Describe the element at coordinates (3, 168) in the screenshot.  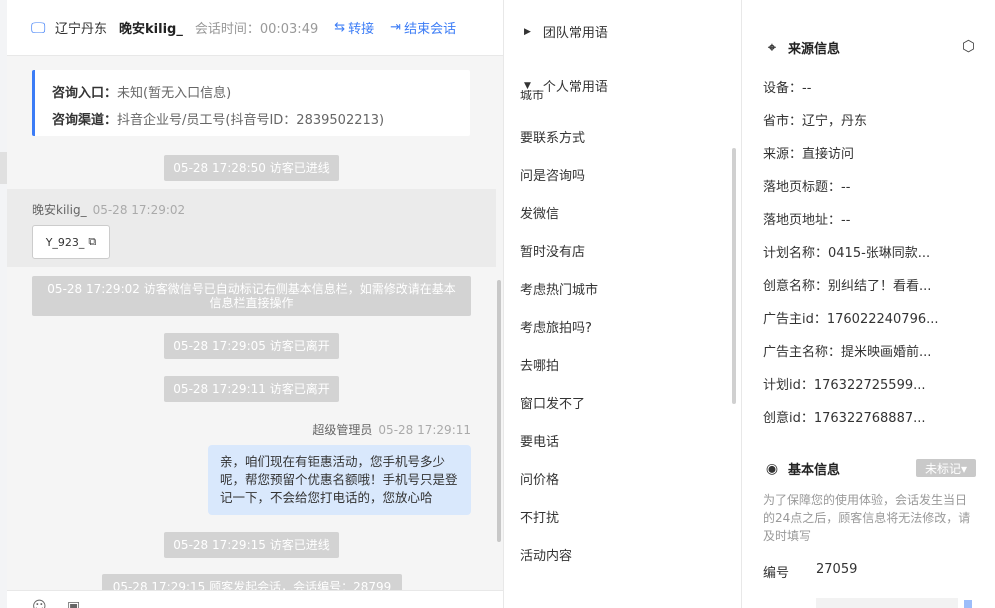
I see `left-edge-marker` at that location.